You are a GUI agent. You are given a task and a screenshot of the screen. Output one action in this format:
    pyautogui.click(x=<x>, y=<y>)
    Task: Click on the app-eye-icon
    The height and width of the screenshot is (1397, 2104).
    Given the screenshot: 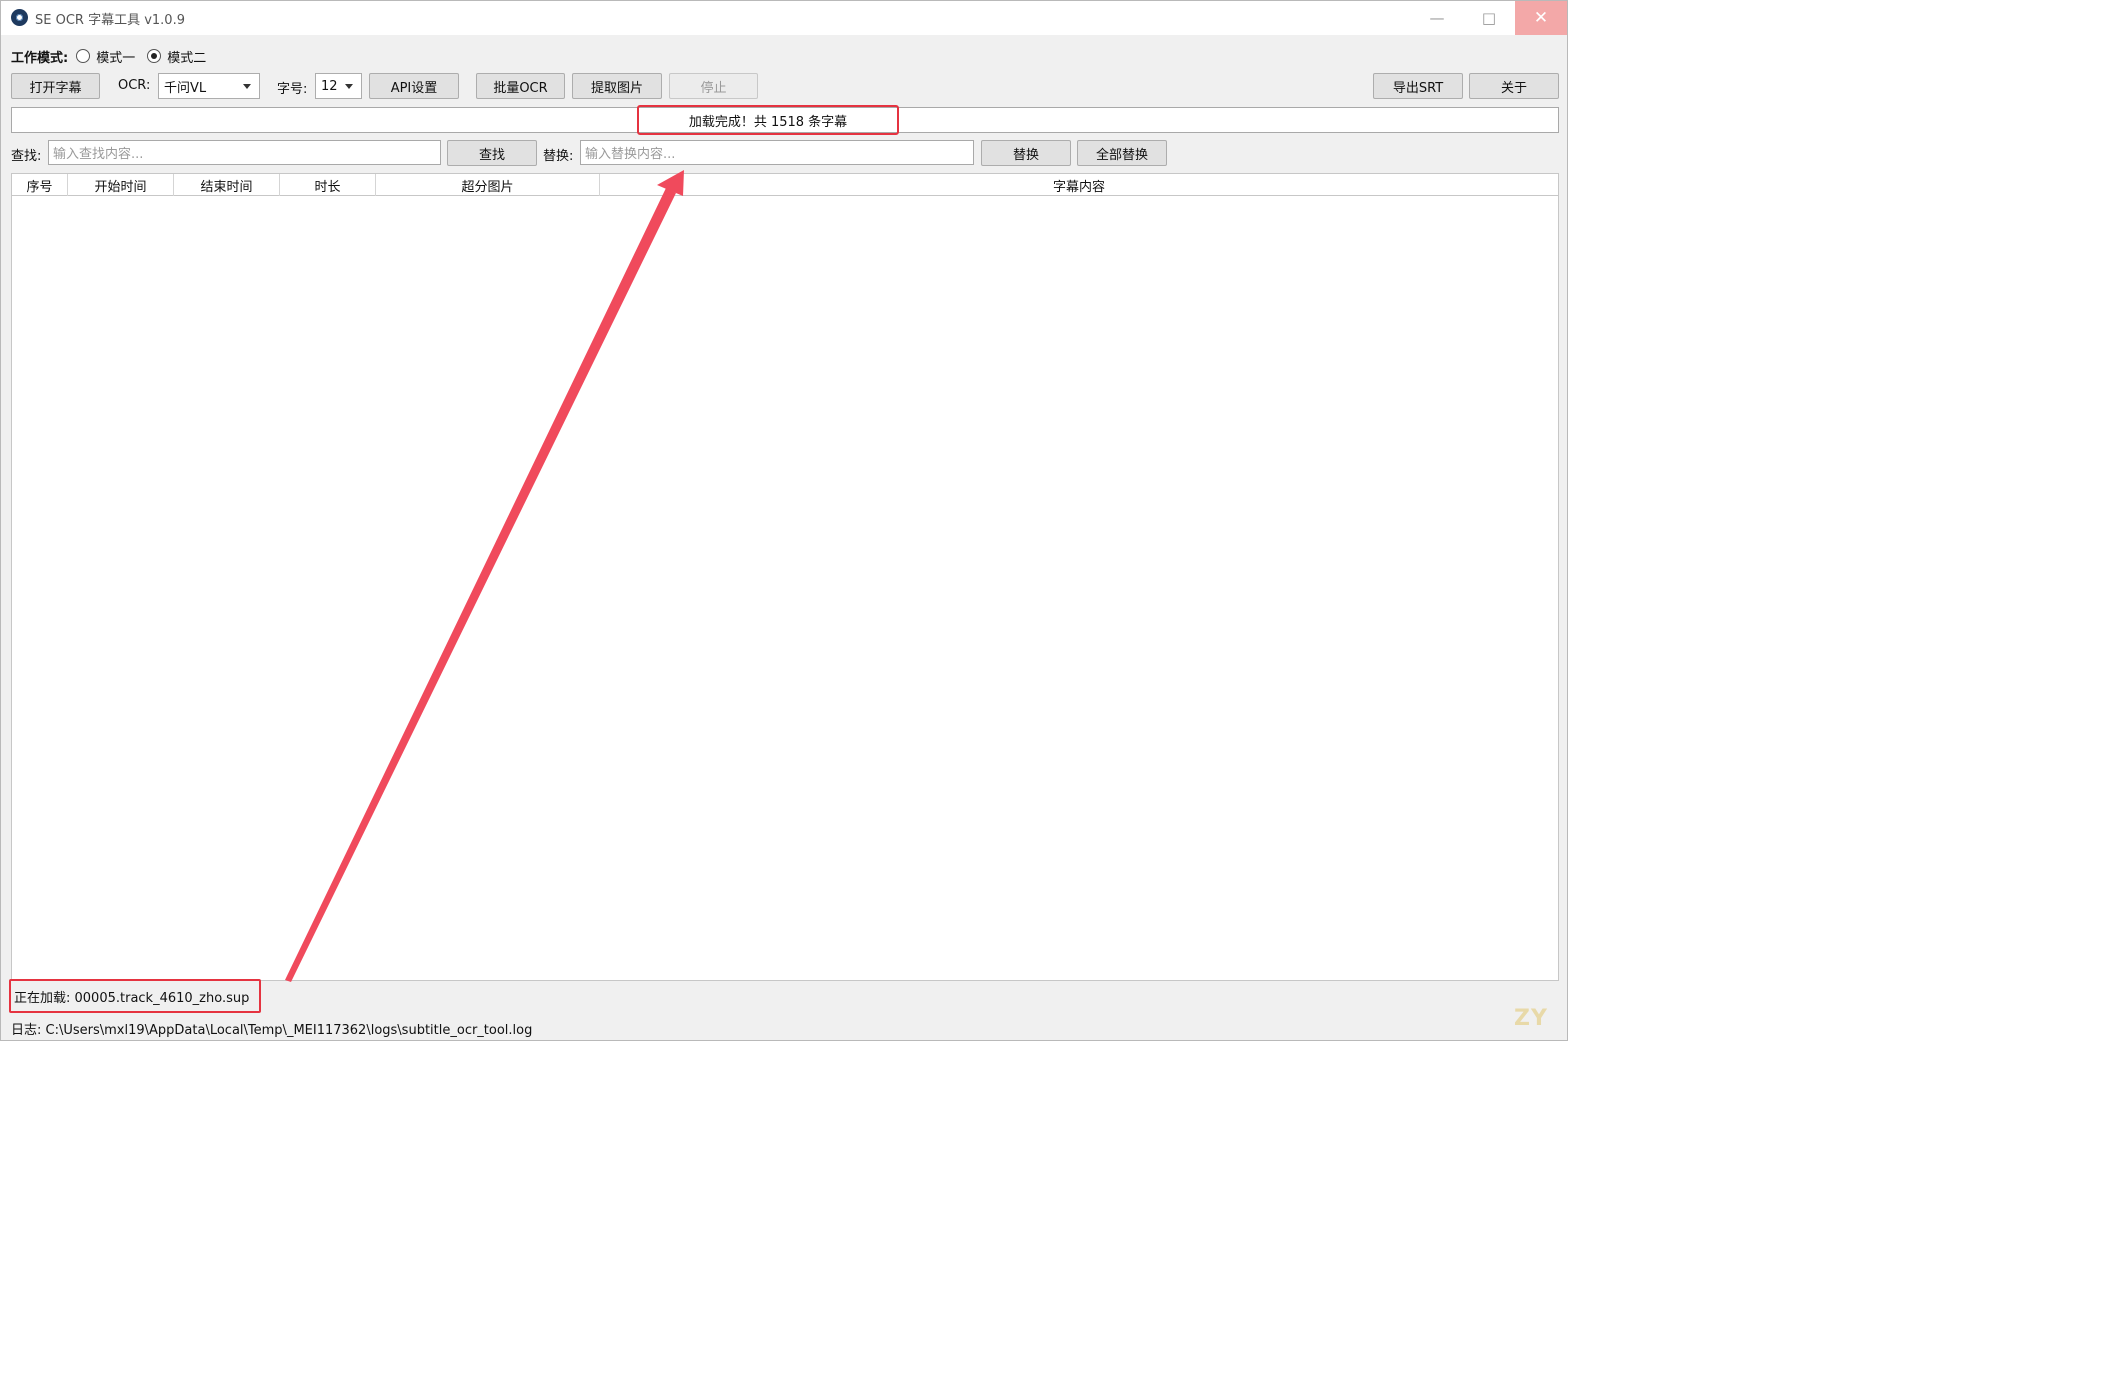 What is the action you would take?
    pyautogui.click(x=19, y=17)
    